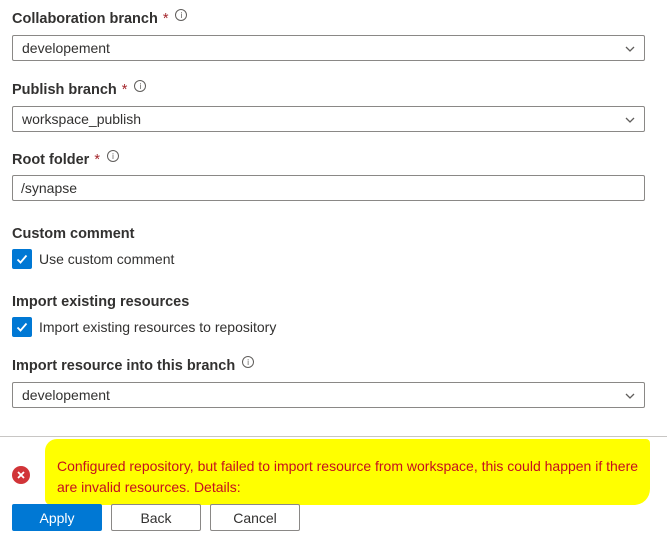  I want to click on publish-branch-label-text: Publish branch, so click(64, 90).